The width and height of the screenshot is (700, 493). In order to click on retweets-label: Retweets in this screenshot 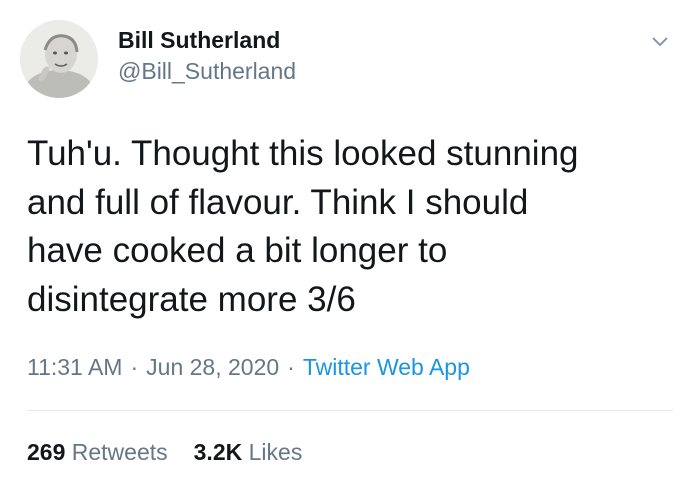, I will do `click(119, 452)`.